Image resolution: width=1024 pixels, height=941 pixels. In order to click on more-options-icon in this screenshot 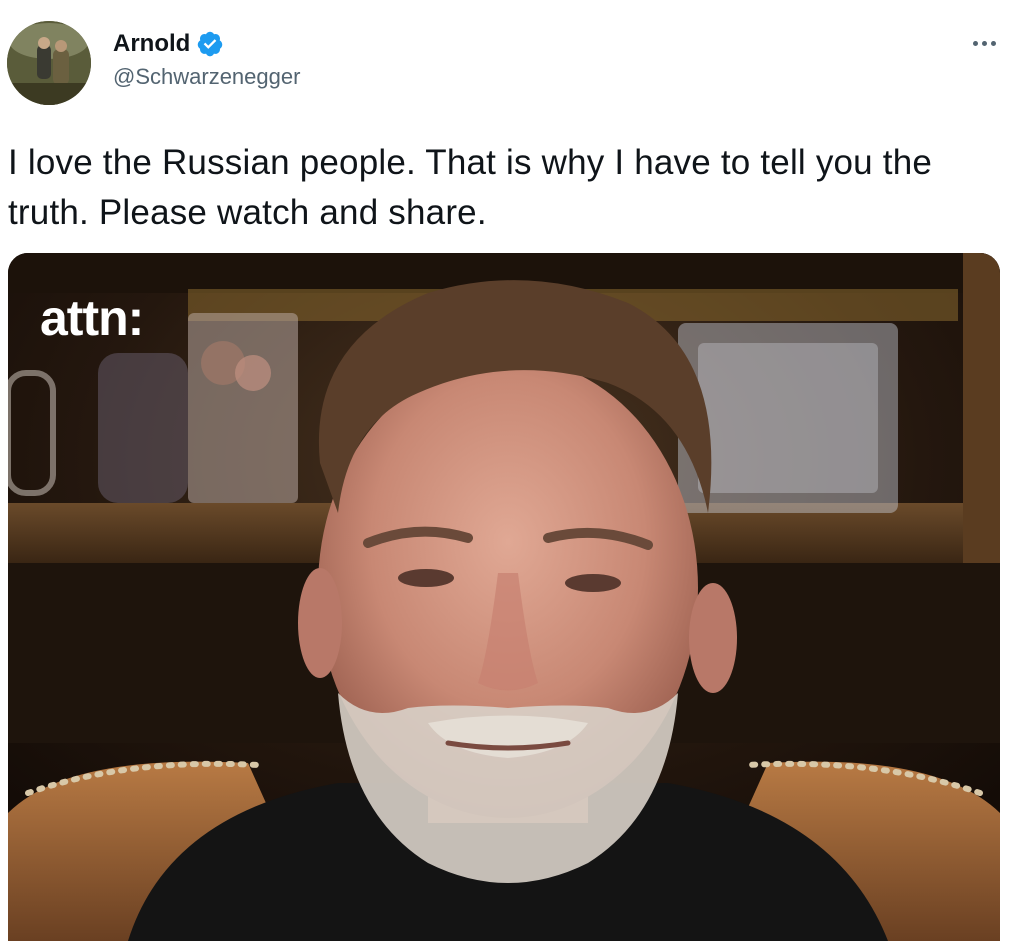, I will do `click(984, 43)`.